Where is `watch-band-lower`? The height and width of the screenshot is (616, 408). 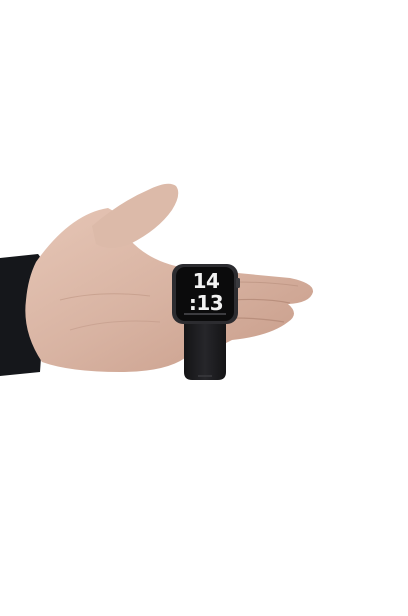 watch-band-lower is located at coordinates (205, 349).